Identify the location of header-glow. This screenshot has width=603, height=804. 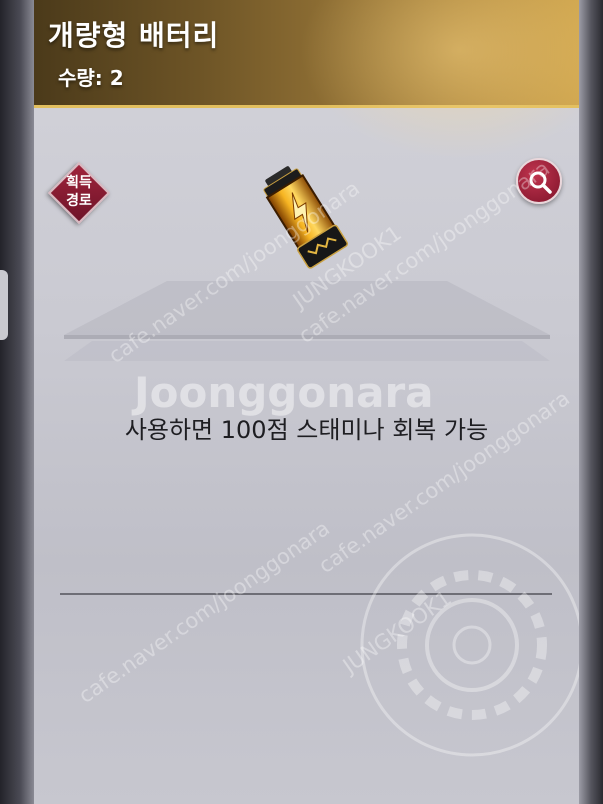
(439, 80).